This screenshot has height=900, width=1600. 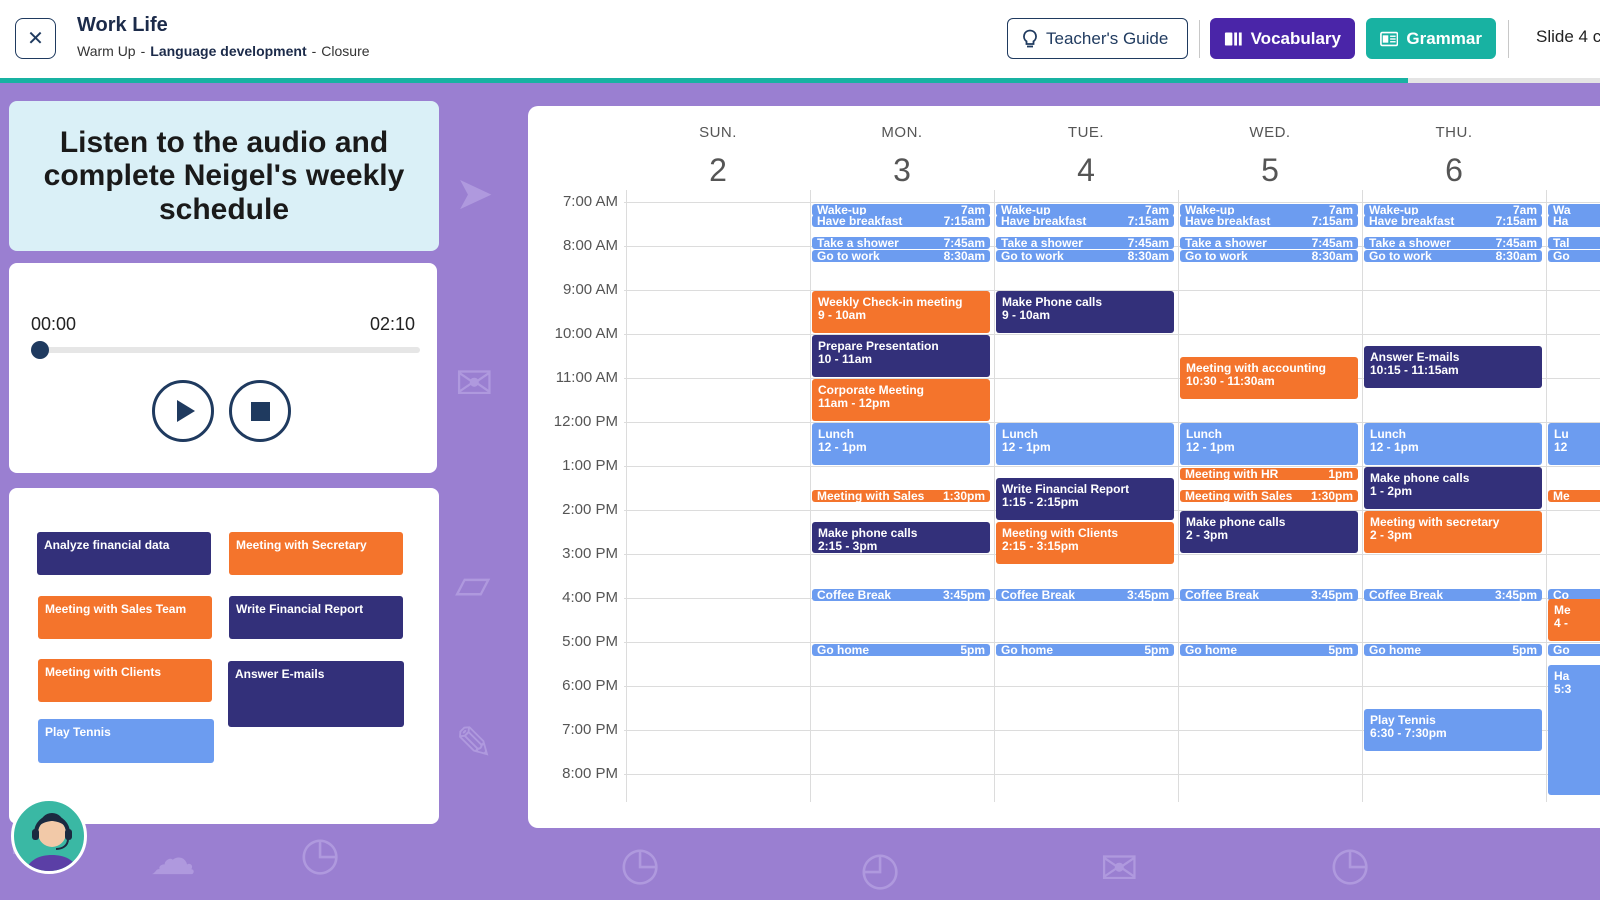 I want to click on breadcrumb-closure: Closure, so click(x=345, y=51).